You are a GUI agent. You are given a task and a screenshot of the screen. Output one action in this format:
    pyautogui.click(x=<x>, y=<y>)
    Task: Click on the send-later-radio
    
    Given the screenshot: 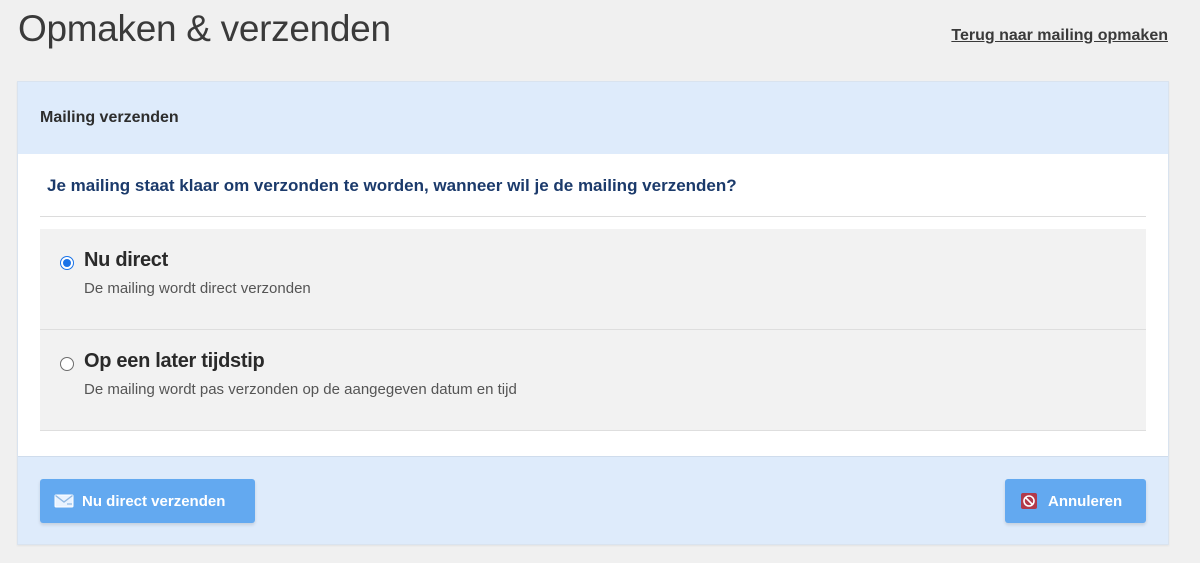 What is the action you would take?
    pyautogui.click(x=67, y=364)
    